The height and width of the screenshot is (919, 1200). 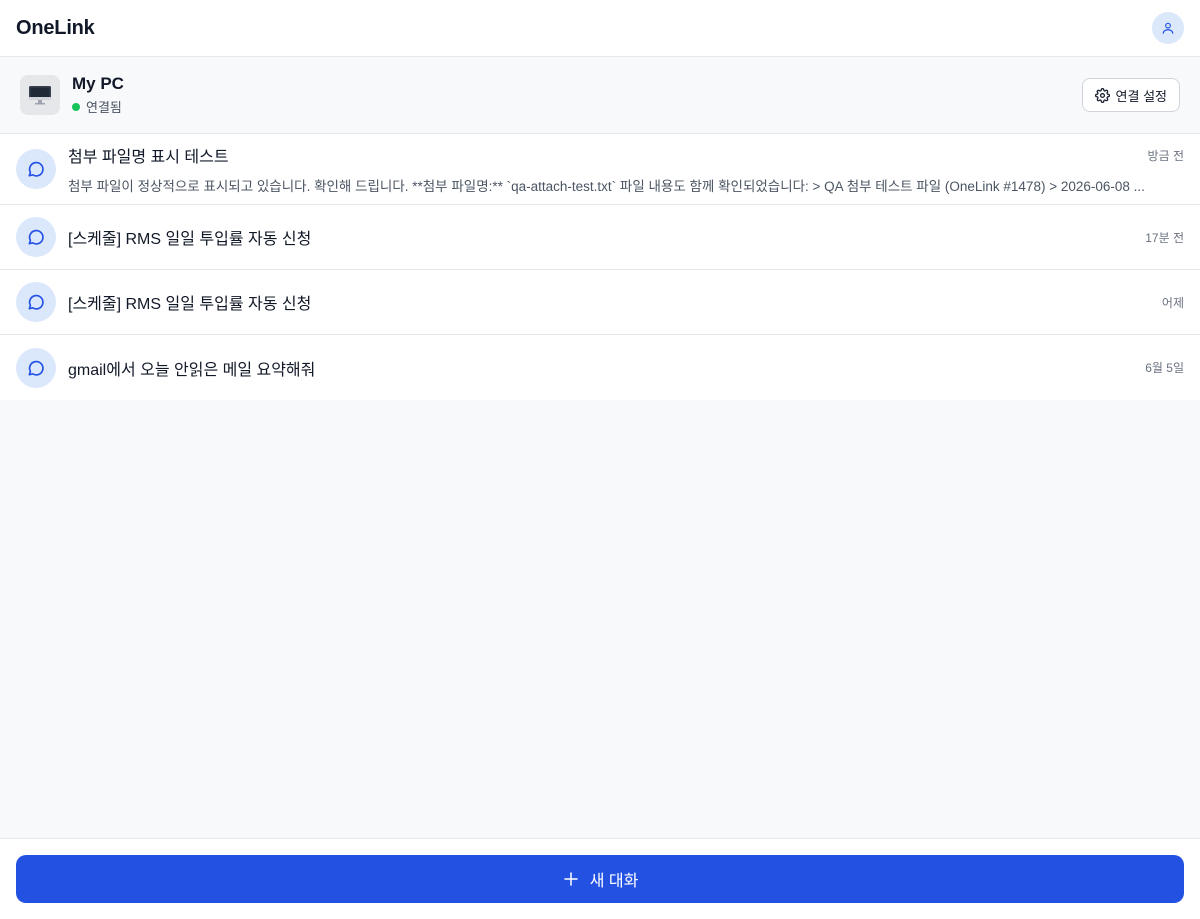 I want to click on connection-settings-label: 연결 설정, so click(x=1141, y=96).